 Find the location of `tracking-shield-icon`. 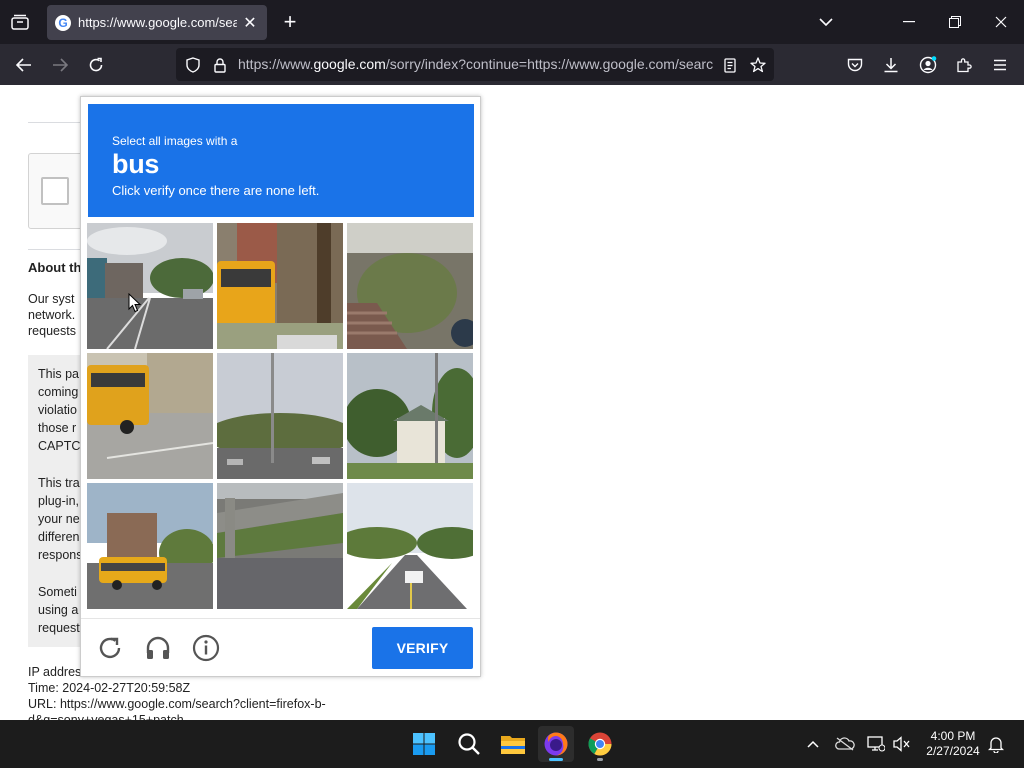

tracking-shield-icon is located at coordinates (193, 65).